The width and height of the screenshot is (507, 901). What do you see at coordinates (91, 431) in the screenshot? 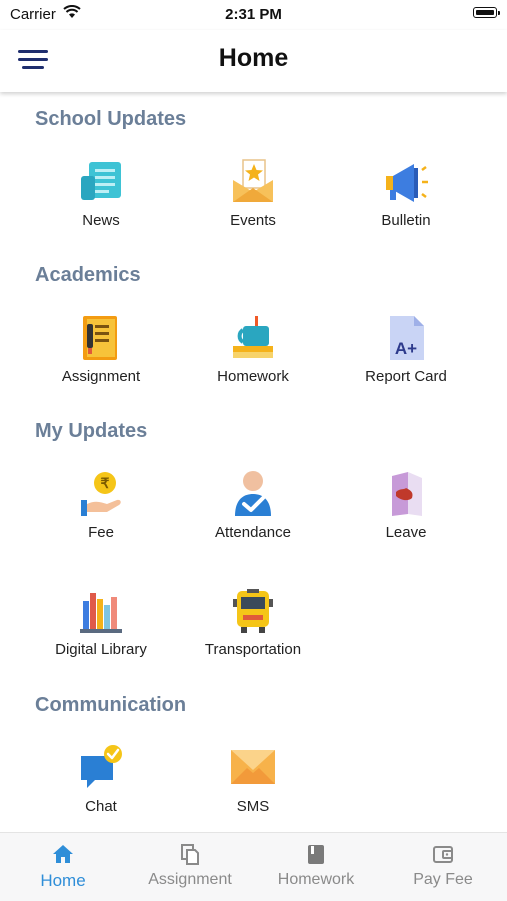
I see `section-title-my-updates: My Updates` at bounding box center [91, 431].